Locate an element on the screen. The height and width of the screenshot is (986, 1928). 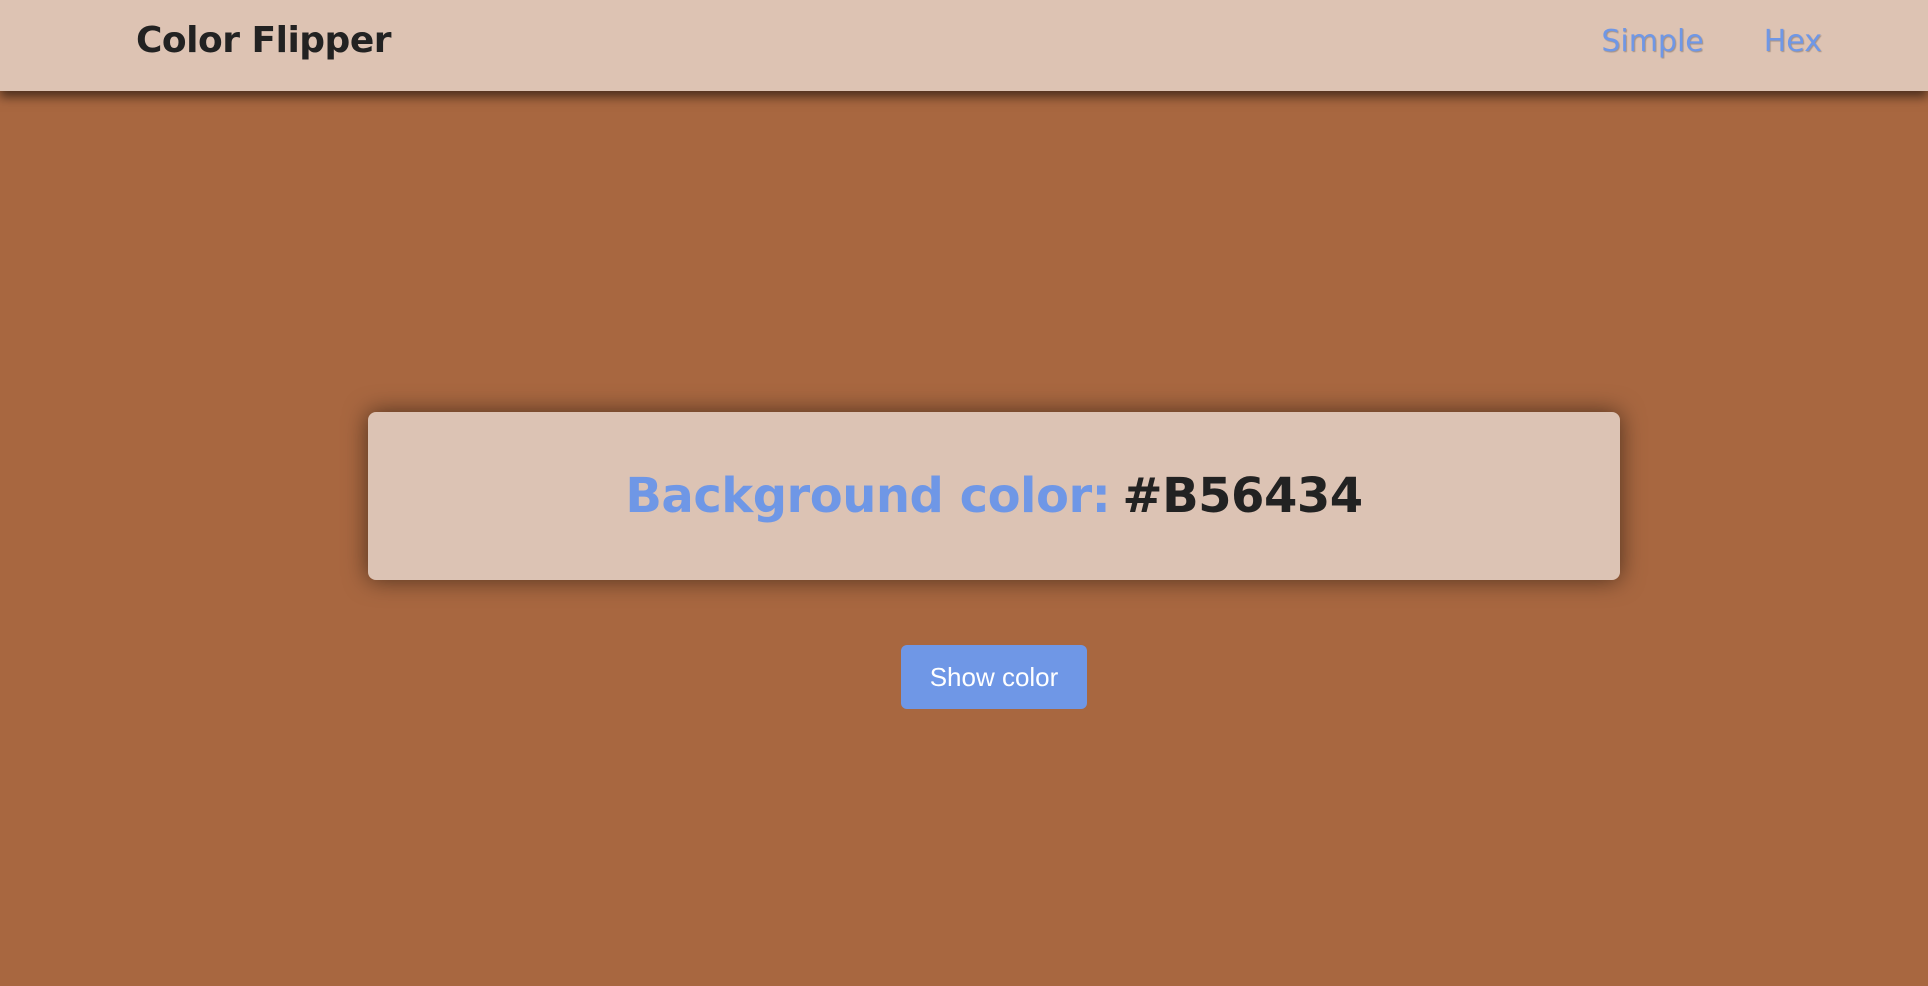
navbar: Color Flipper Simple Hex is located at coordinates (964, 45).